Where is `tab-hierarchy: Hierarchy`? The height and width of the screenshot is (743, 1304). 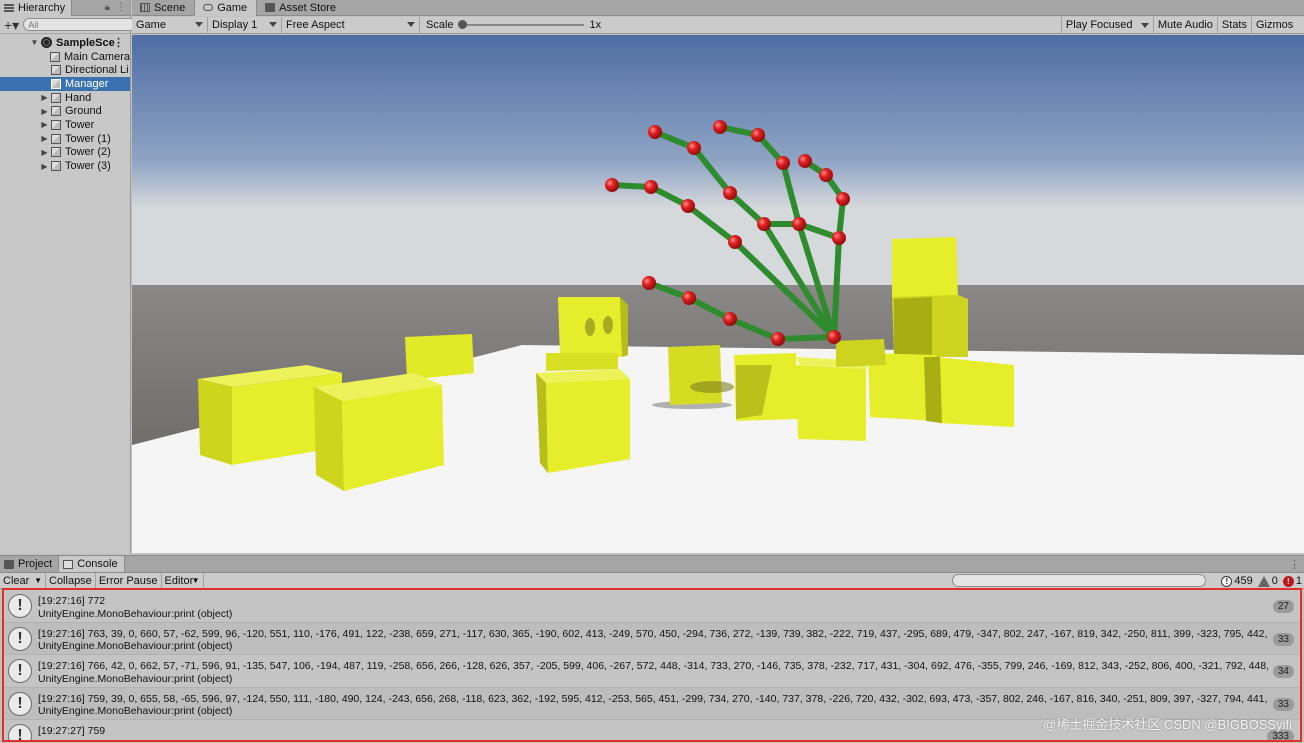 tab-hierarchy: Hierarchy is located at coordinates (36, 8).